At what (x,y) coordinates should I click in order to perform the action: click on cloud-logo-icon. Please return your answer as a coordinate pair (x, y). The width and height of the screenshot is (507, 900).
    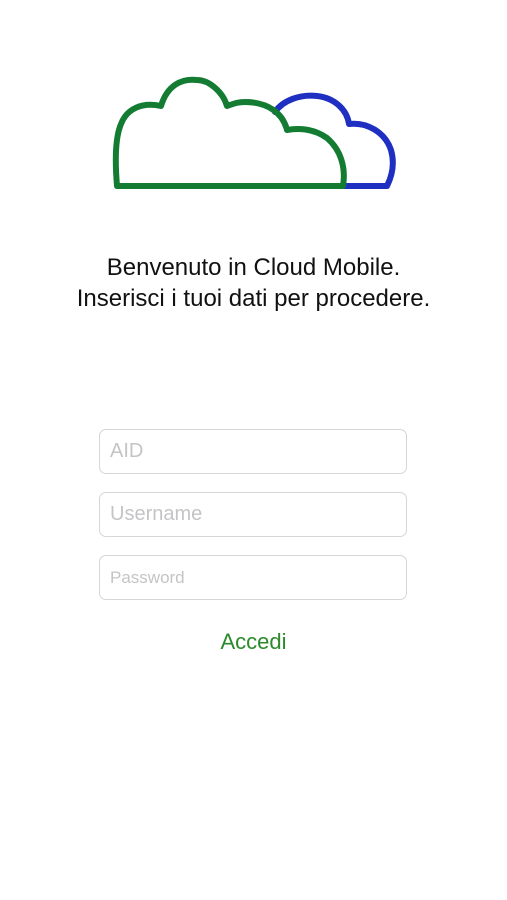
    Looking at the image, I should click on (254, 132).